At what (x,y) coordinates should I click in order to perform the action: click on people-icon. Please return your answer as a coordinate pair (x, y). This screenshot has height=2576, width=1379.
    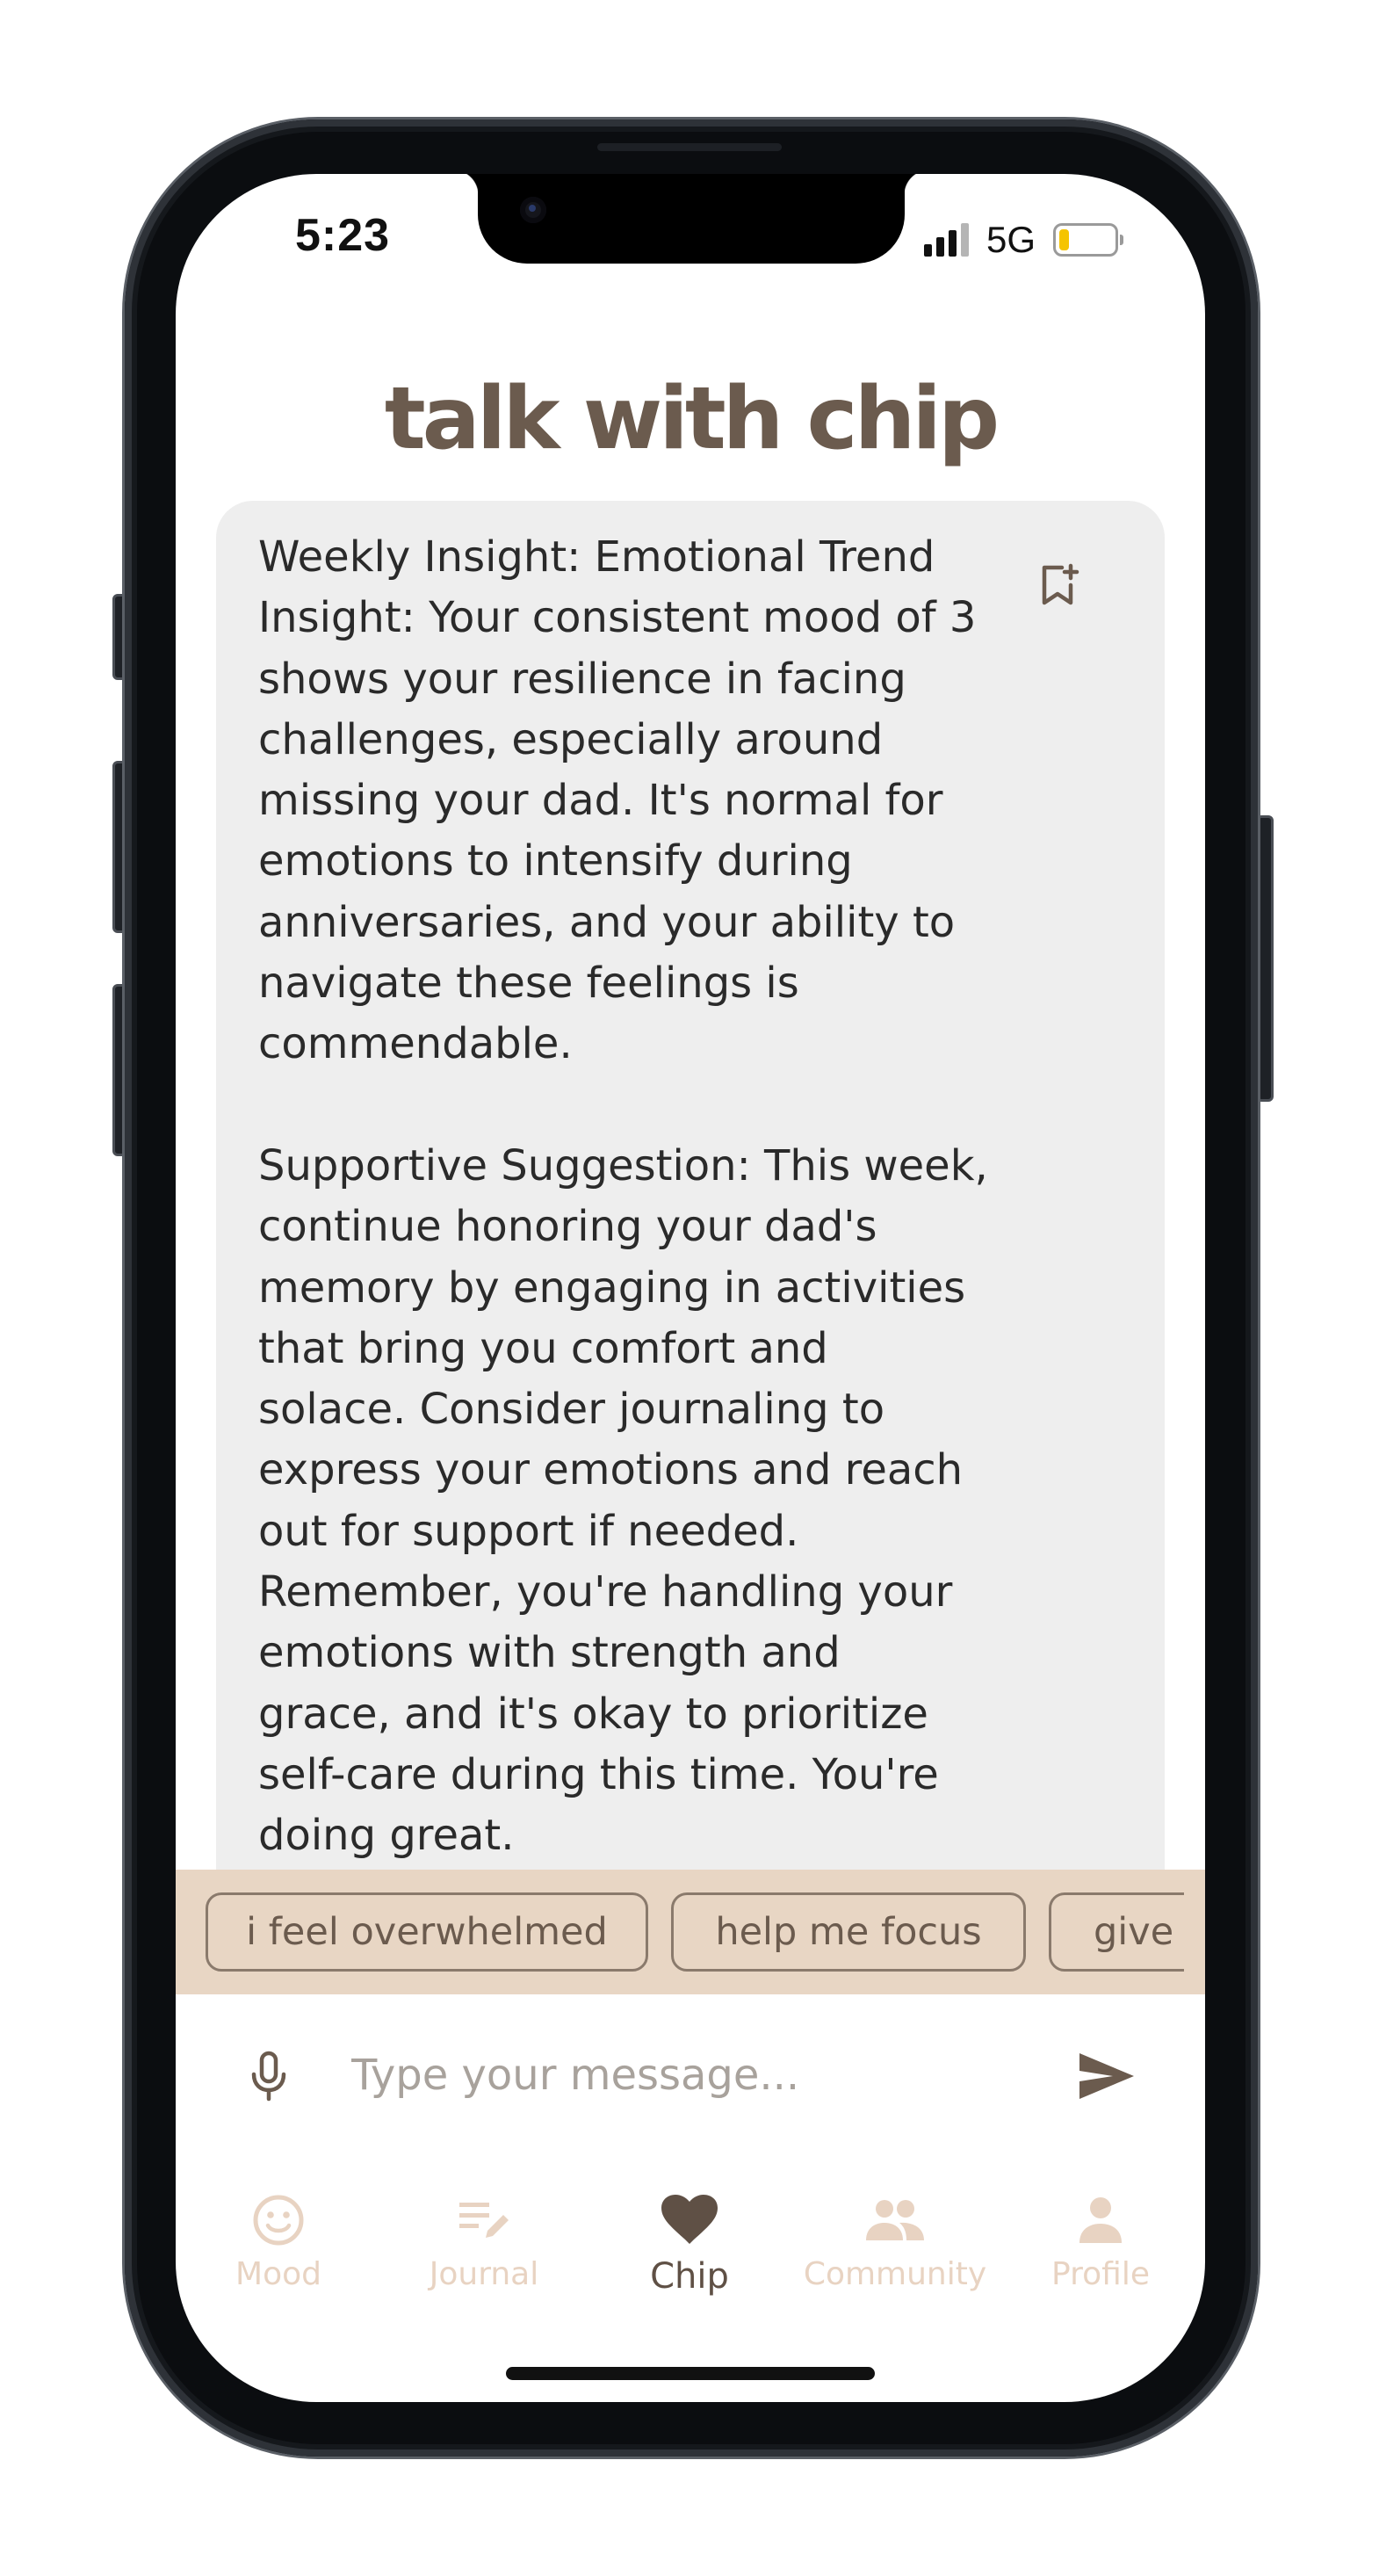
    Looking at the image, I should click on (895, 2220).